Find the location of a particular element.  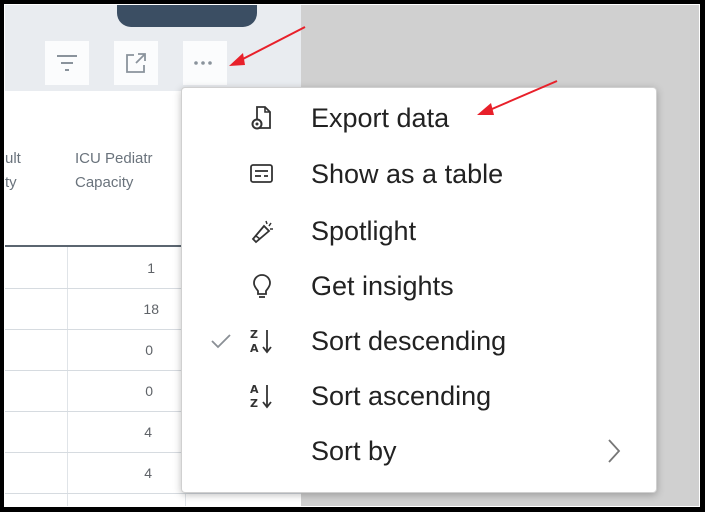

menu-item-show-as-table: Show as a table is located at coordinates (419, 174).